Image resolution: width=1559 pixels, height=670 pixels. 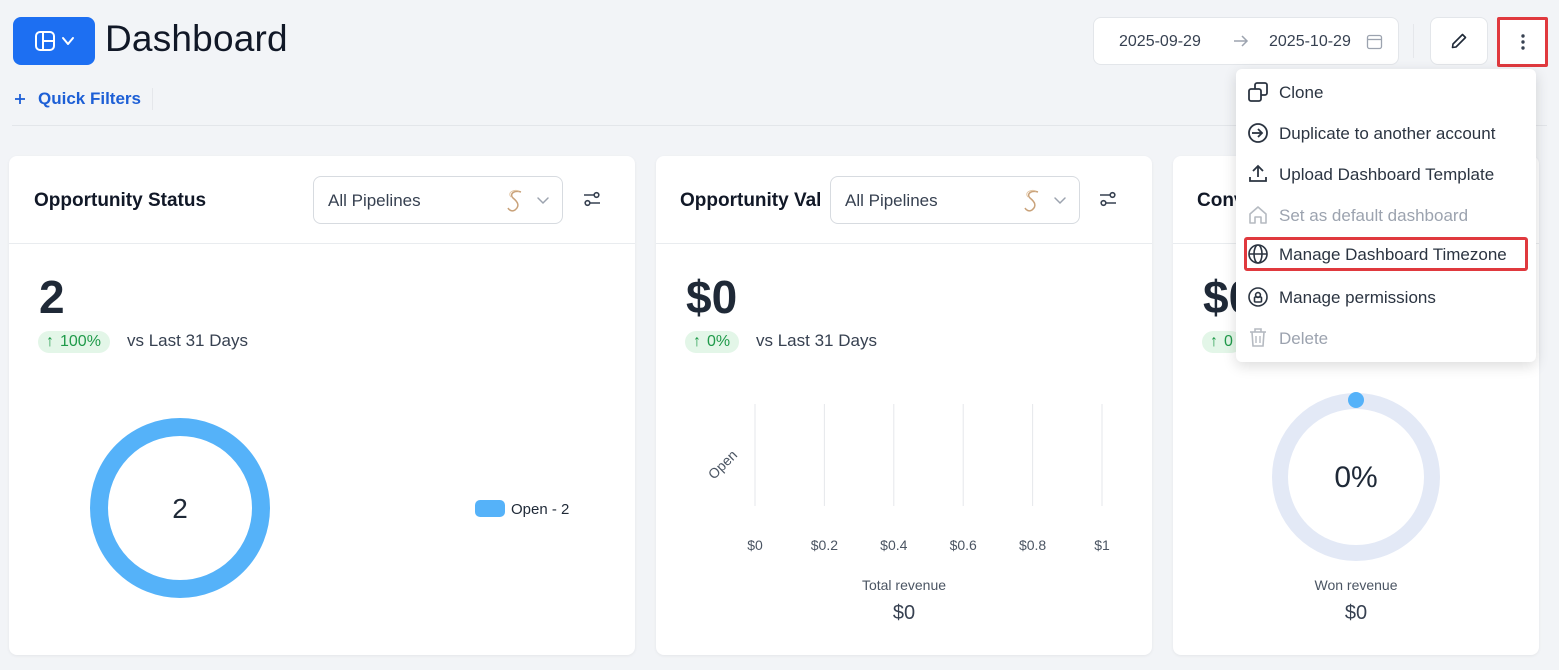 What do you see at coordinates (1386, 338) in the screenshot?
I see `menu-item-delete: Delete` at bounding box center [1386, 338].